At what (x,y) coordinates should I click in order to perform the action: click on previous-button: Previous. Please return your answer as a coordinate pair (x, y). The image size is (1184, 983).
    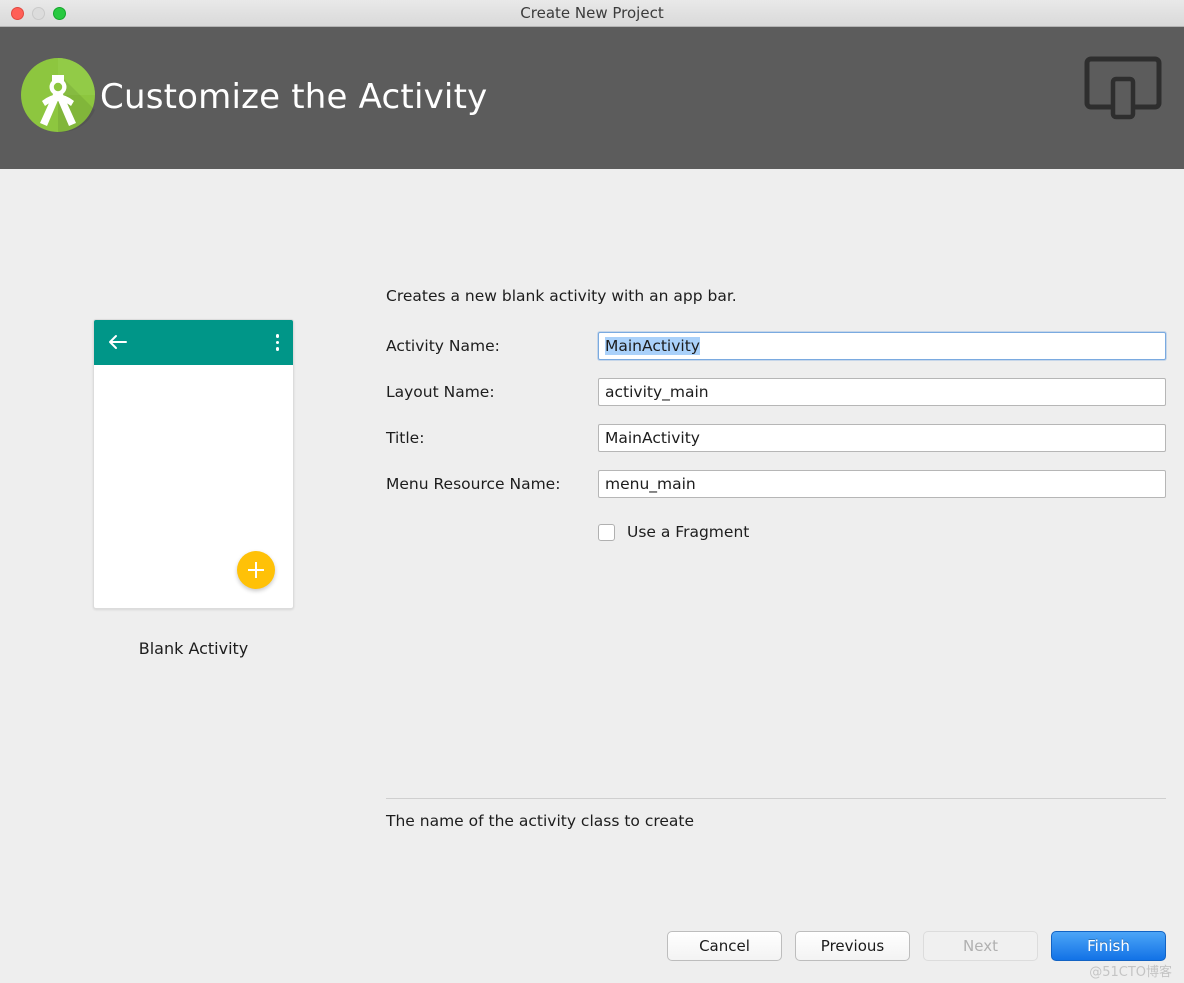
    Looking at the image, I should click on (852, 946).